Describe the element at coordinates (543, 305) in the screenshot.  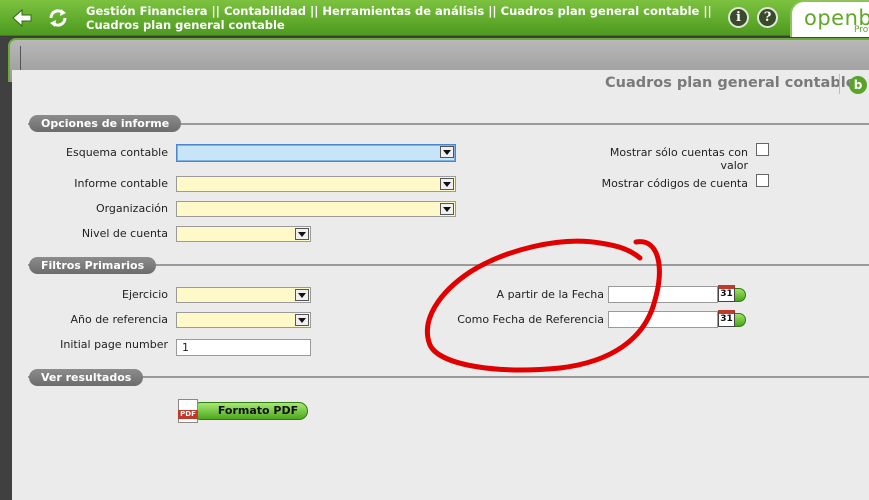
I see `red-annotation-circle` at that location.